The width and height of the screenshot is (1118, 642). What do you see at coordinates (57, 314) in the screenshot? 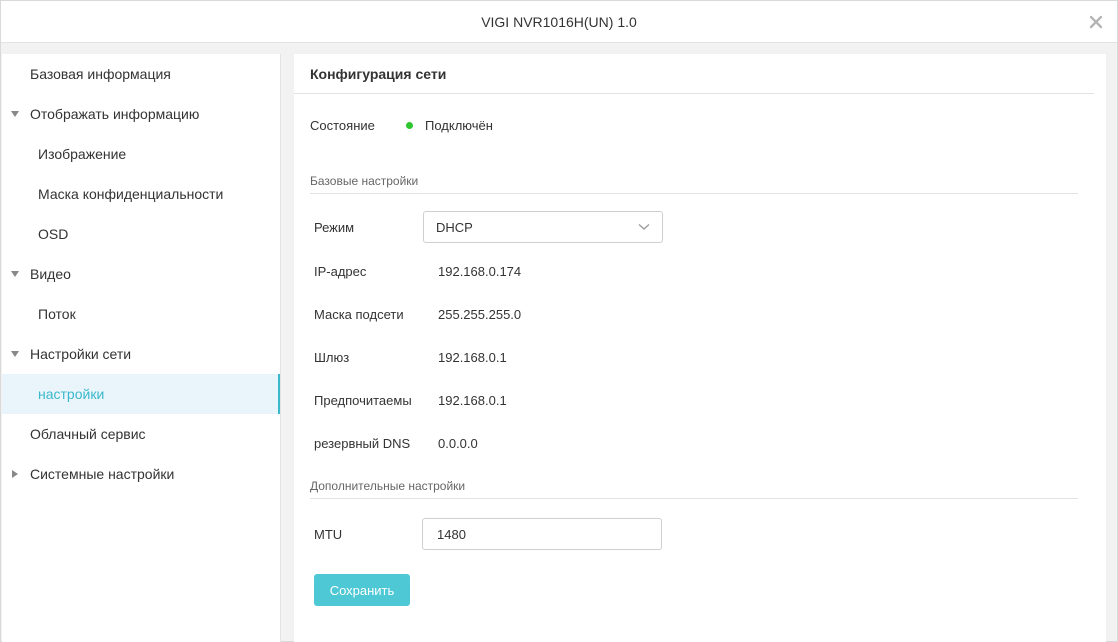
I see `sidebar-item-label: Поток` at bounding box center [57, 314].